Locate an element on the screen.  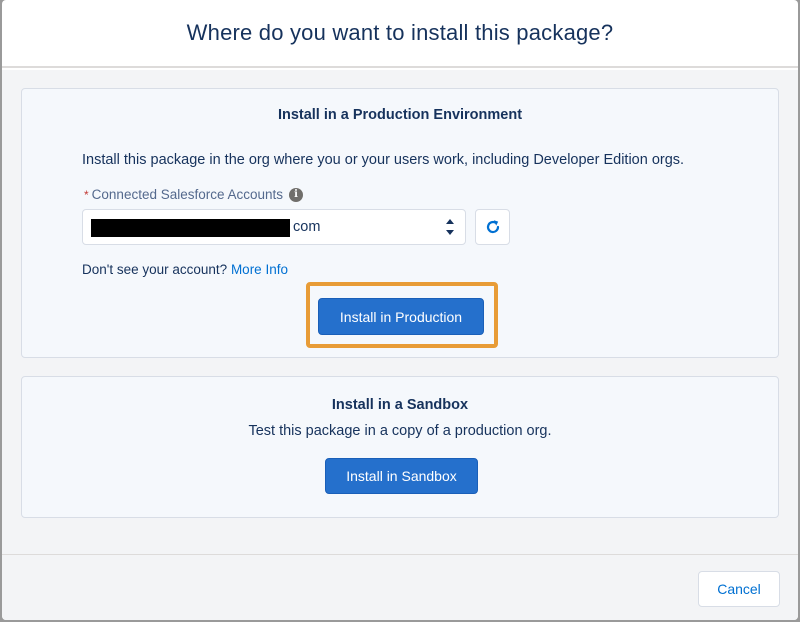
refresh-accounts-button is located at coordinates (492, 227).